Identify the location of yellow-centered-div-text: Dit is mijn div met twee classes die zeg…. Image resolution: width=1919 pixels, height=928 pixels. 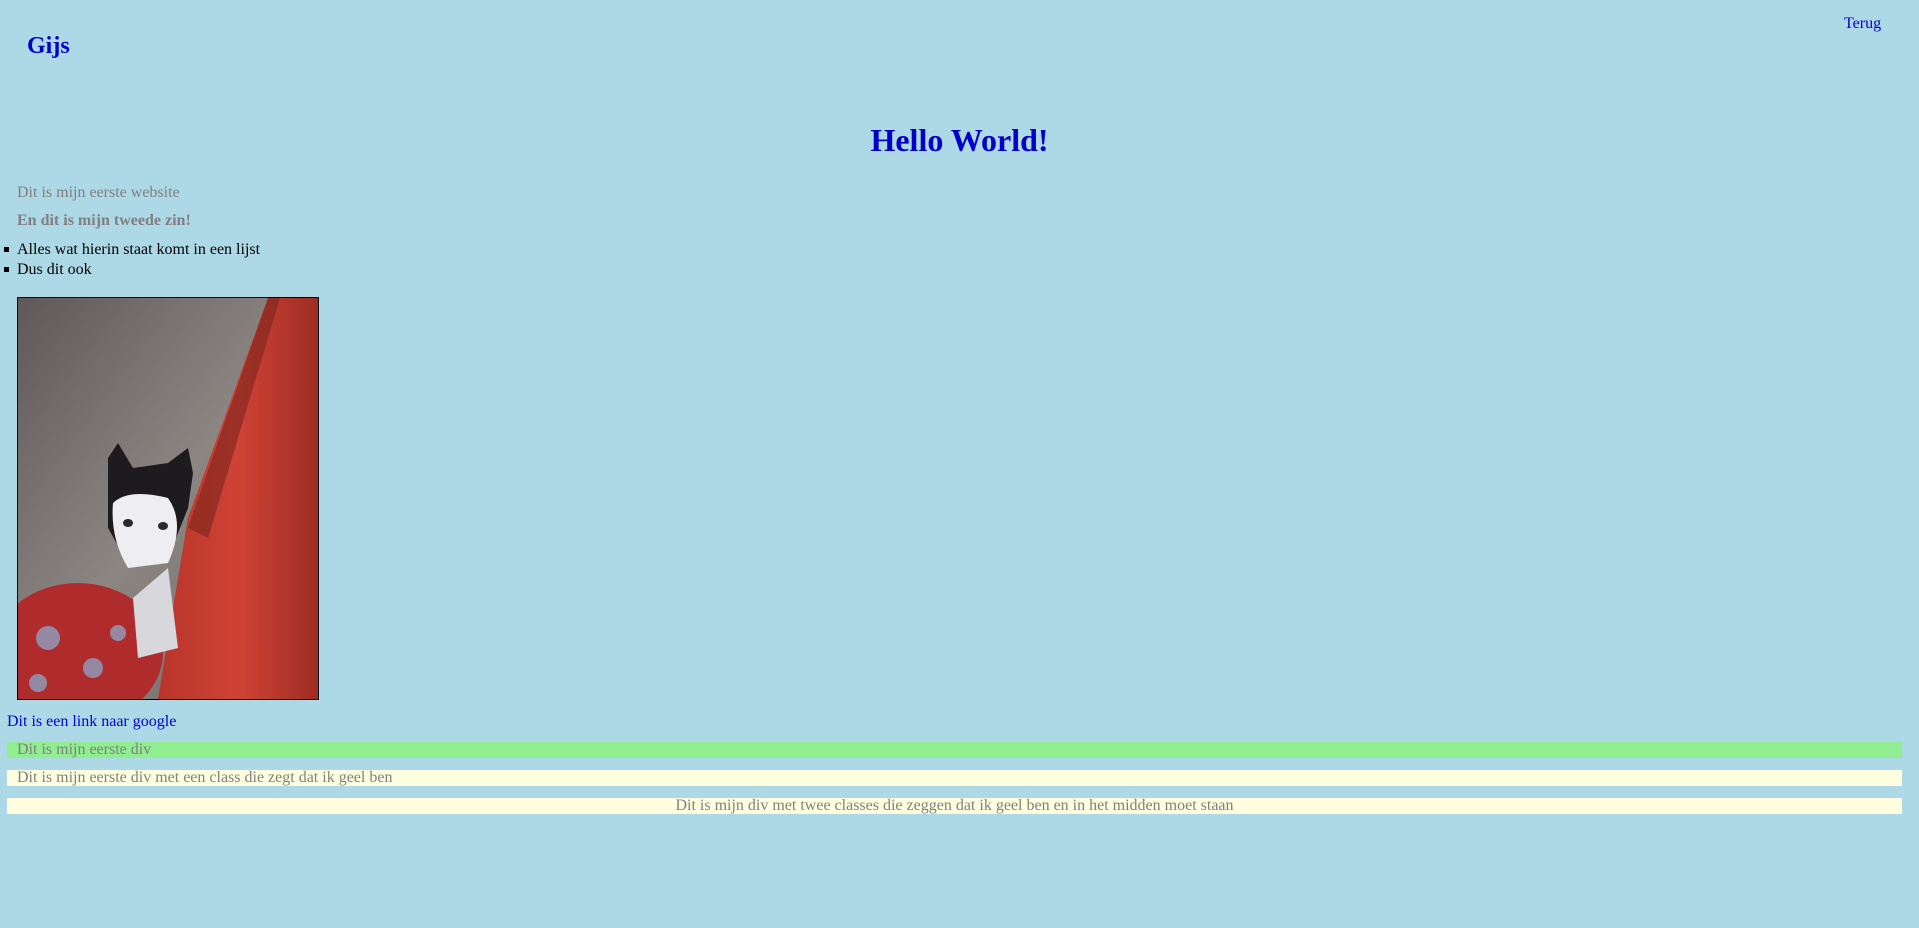
(954, 805).